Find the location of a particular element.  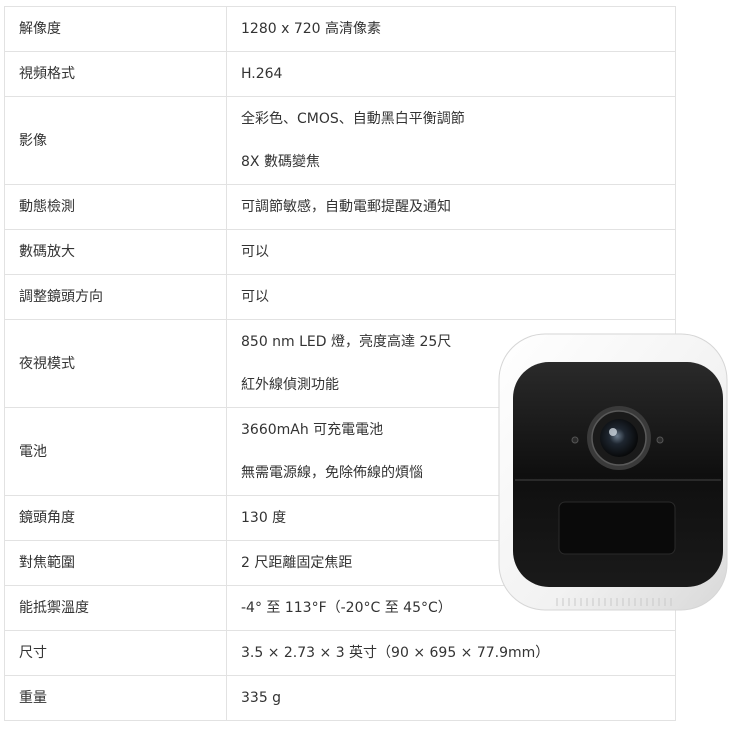

spec-value: 可調節敏感，自動電郵提醒及通知 is located at coordinates (451, 207).